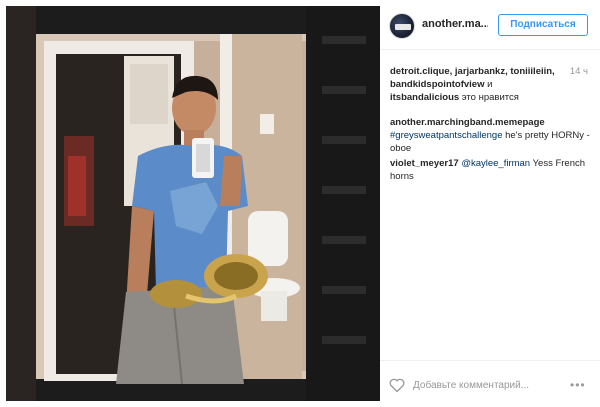 Image resolution: width=600 pixels, height=407 pixels. Describe the element at coordinates (578, 385) in the screenshot. I see `ellipsis-icon: •••` at that location.